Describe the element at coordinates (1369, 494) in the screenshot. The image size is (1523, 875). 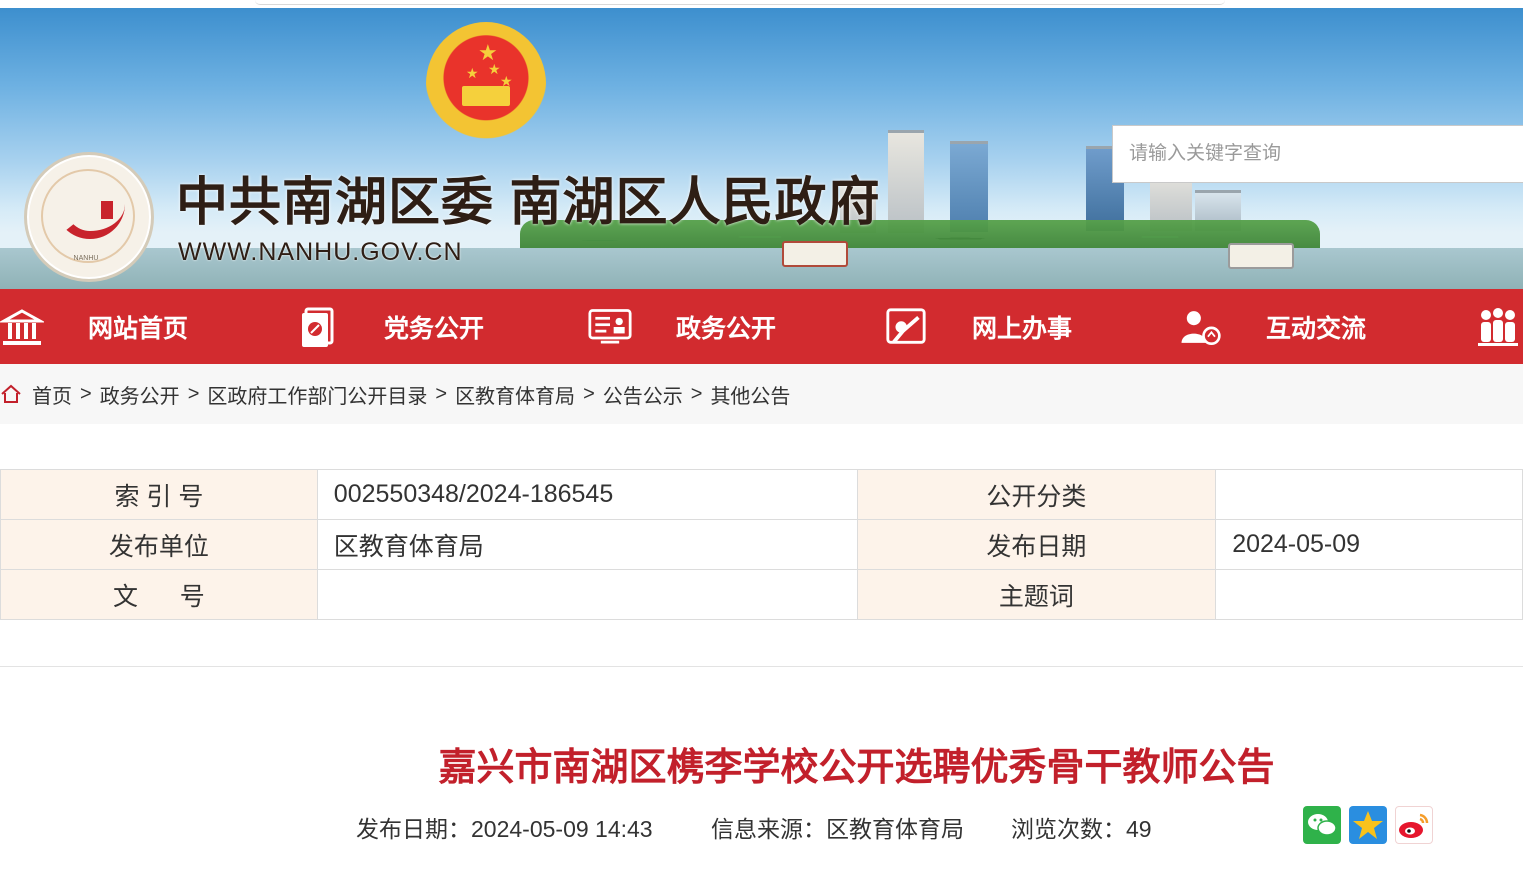
I see `category-value` at that location.